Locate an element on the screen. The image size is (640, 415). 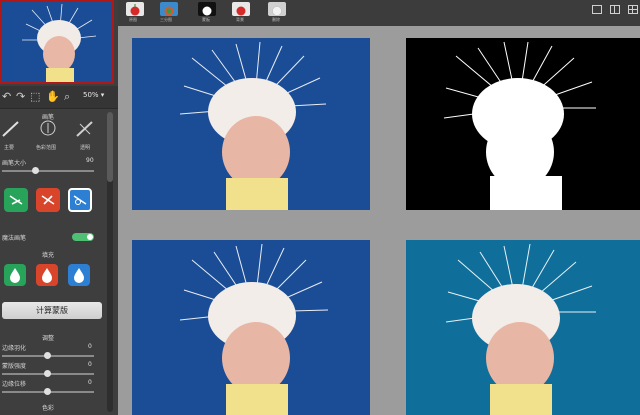
main-brush-icon is located at coordinates (12, 129).